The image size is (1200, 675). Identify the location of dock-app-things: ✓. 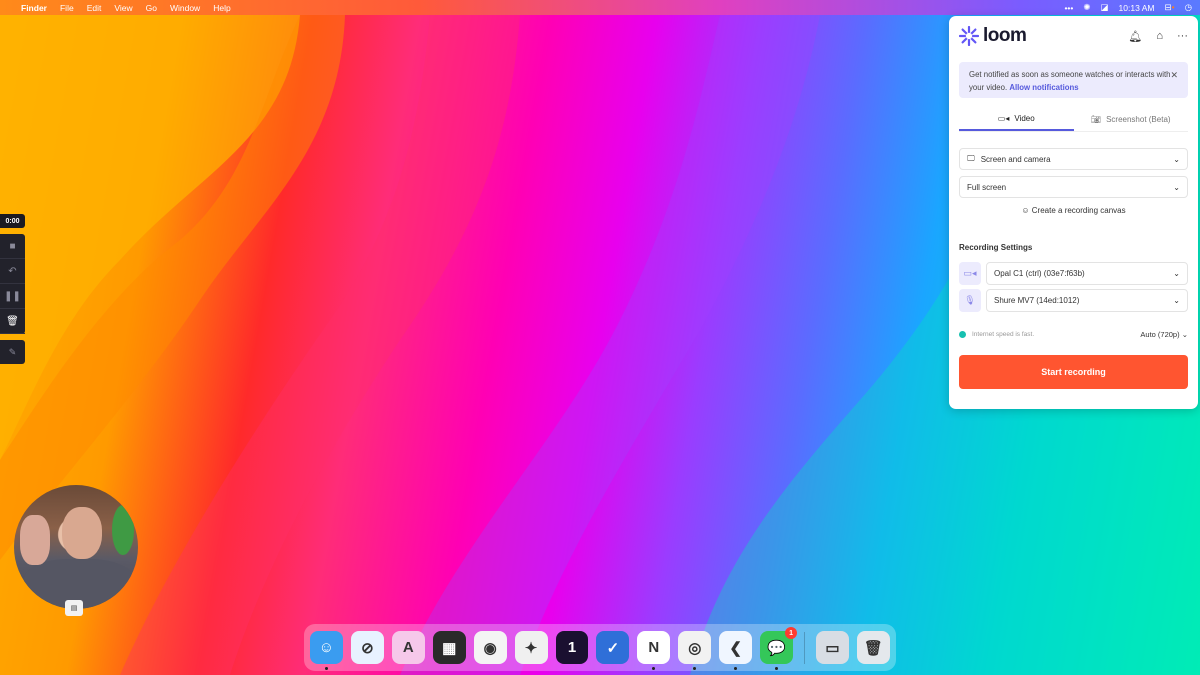
(613, 647).